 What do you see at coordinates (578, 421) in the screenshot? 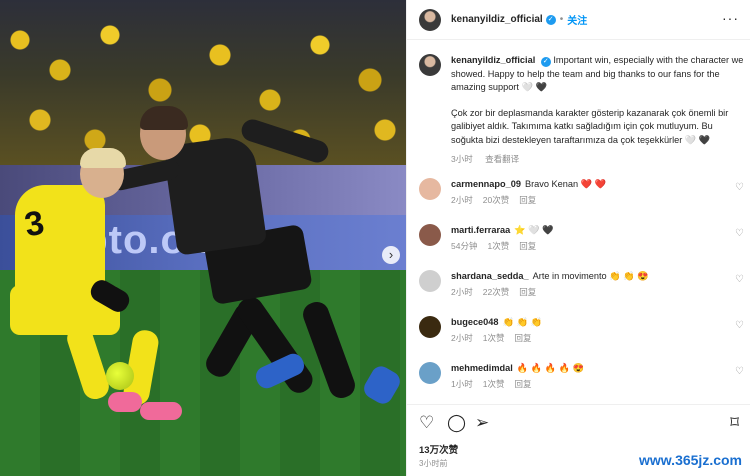
I see `action-bar: ♡ ◯ ➢ ⌑` at bounding box center [578, 421].